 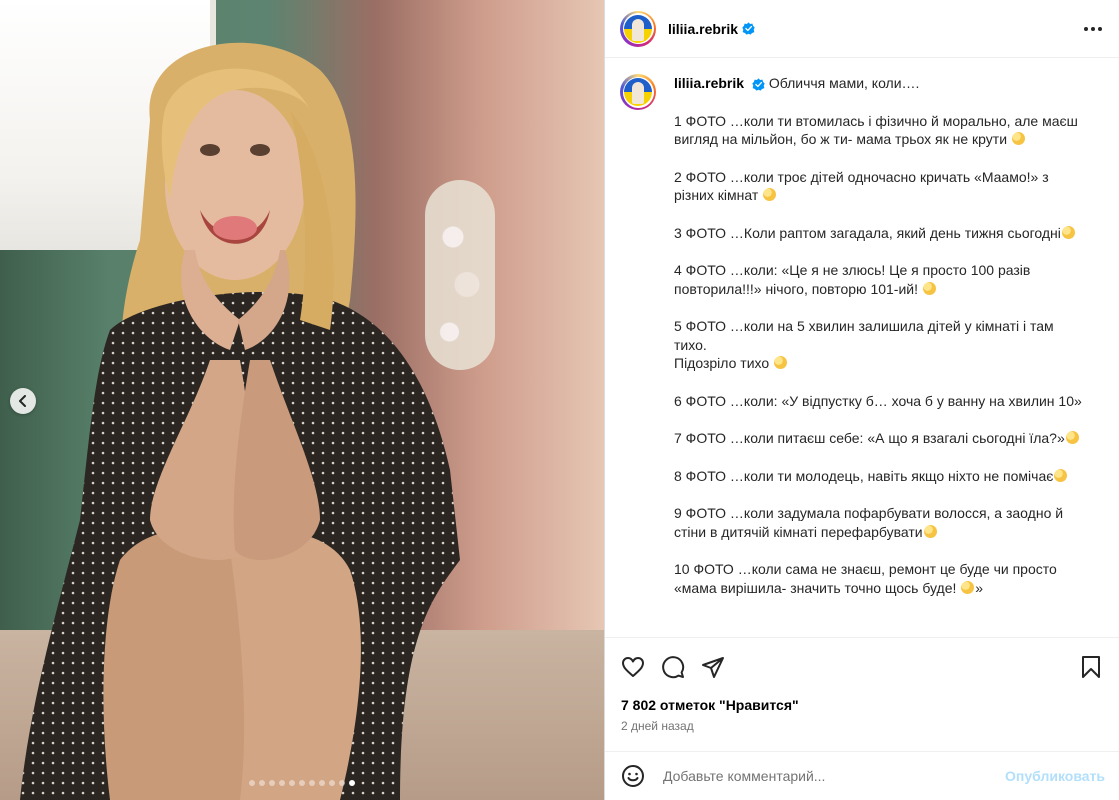 I want to click on comment-bar: Опубликовать, so click(x=862, y=775).